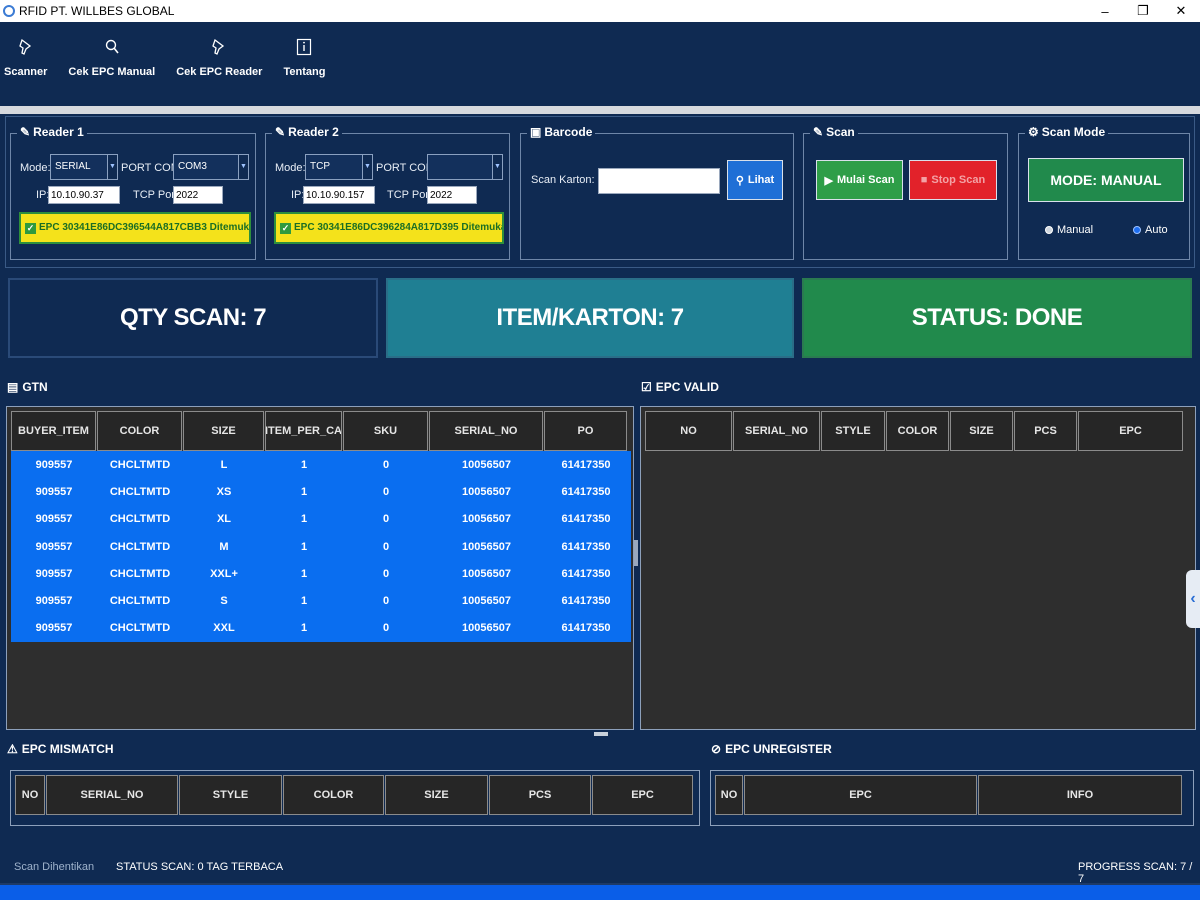 Image resolution: width=1200 pixels, height=900 pixels. What do you see at coordinates (905, 192) in the screenshot?
I see `scan-group: ✎ Scan ▶ Mulai Scan ■ Stop Scan` at bounding box center [905, 192].